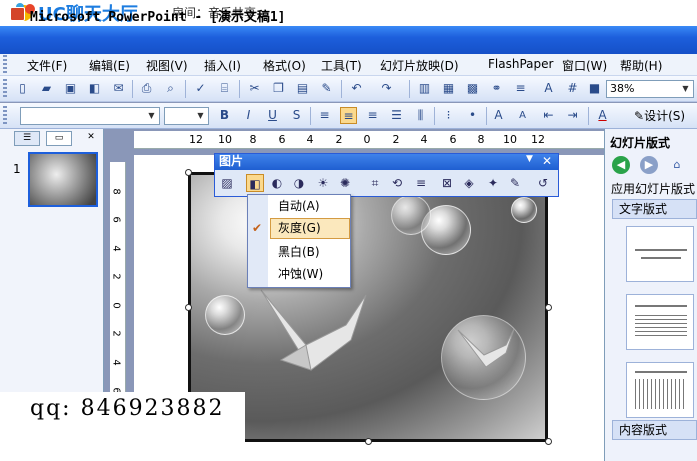  I want to click on menu-grip, so click(5, 64).